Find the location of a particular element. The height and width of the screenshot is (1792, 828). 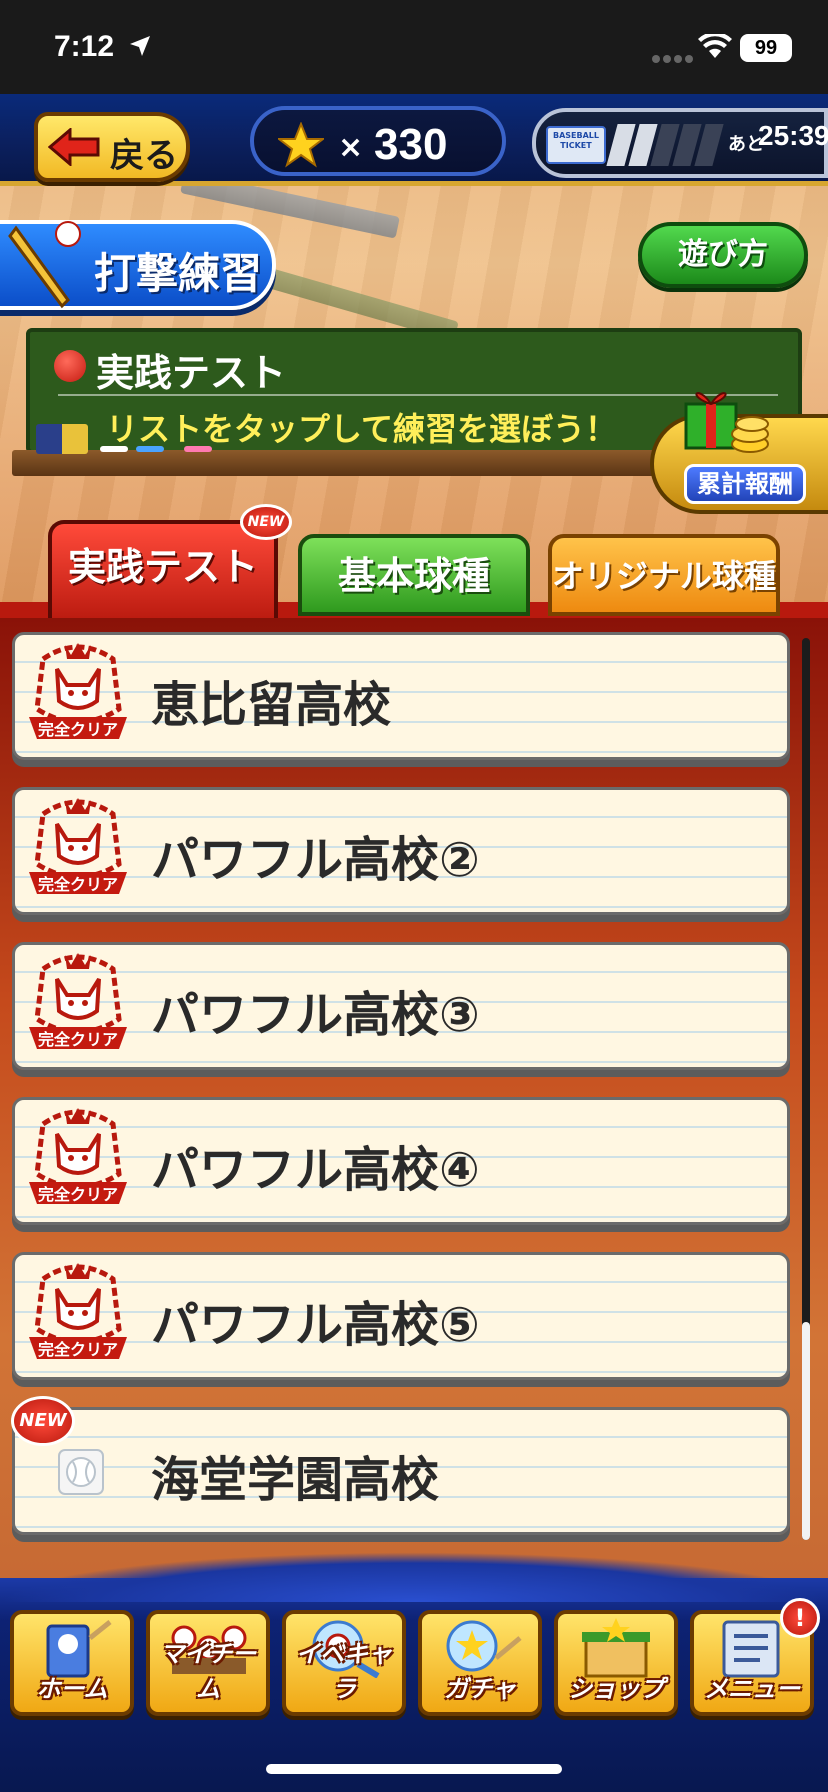

baseball-icon is located at coordinates (81, 1472).